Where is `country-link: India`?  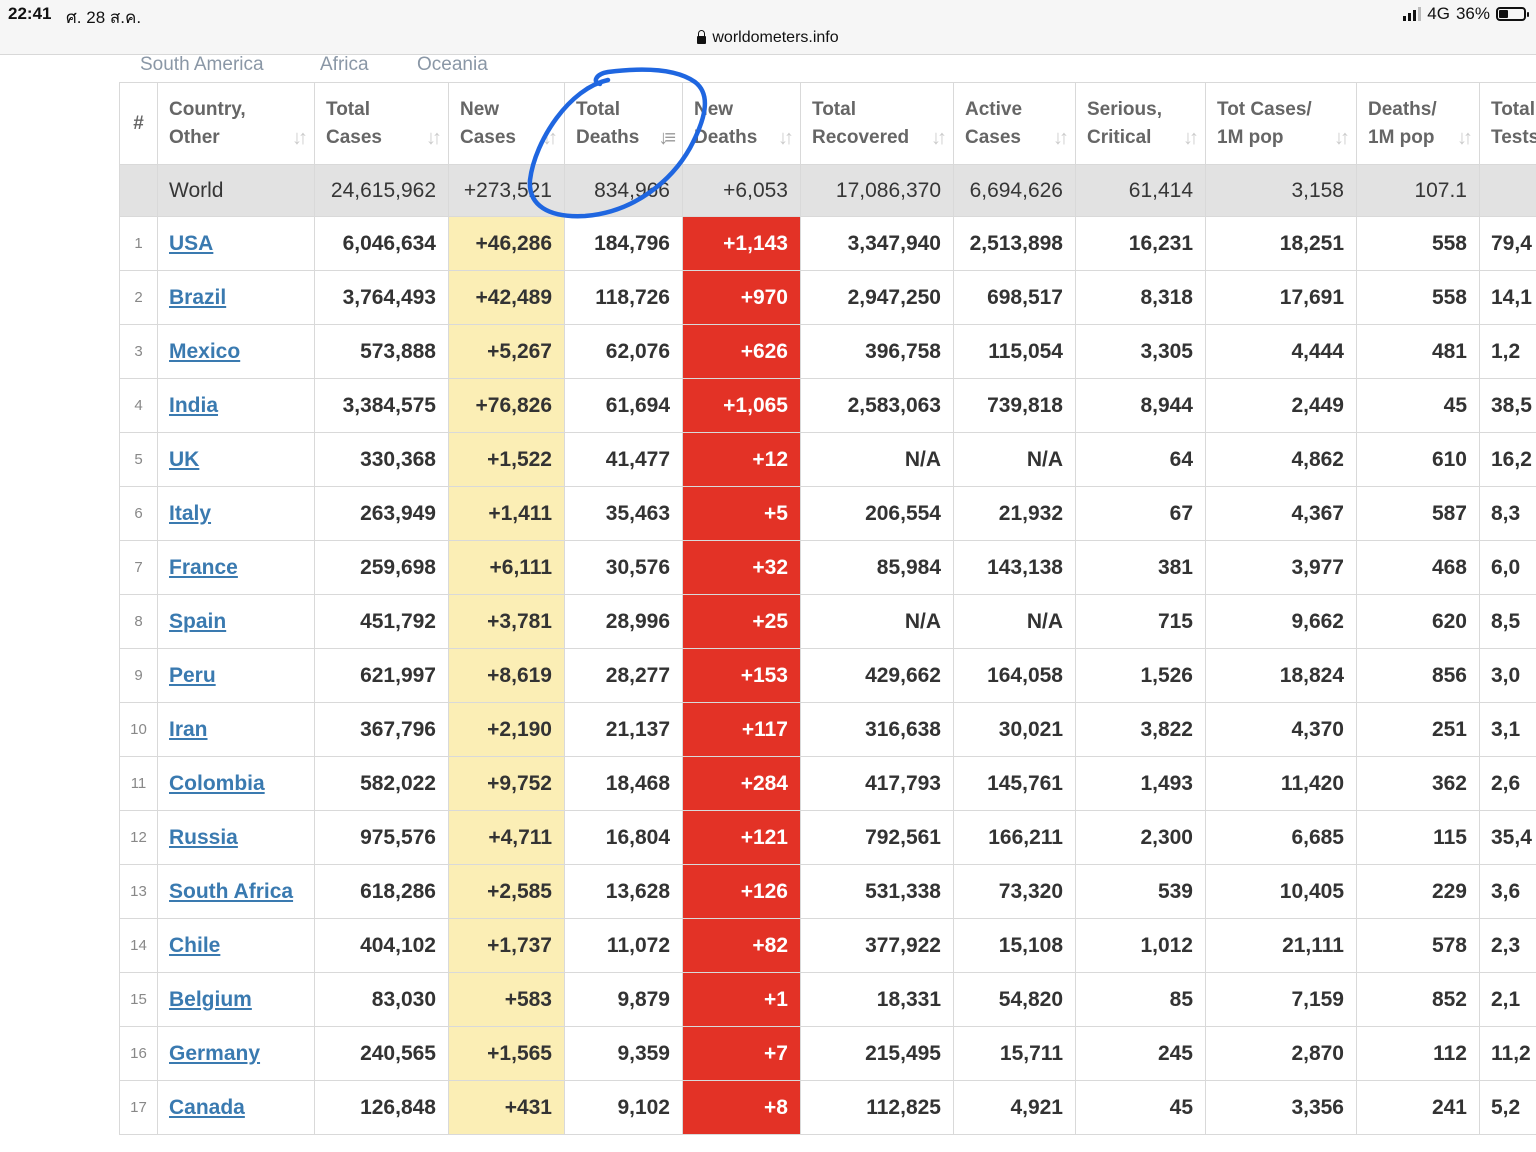
country-link: India is located at coordinates (193, 405).